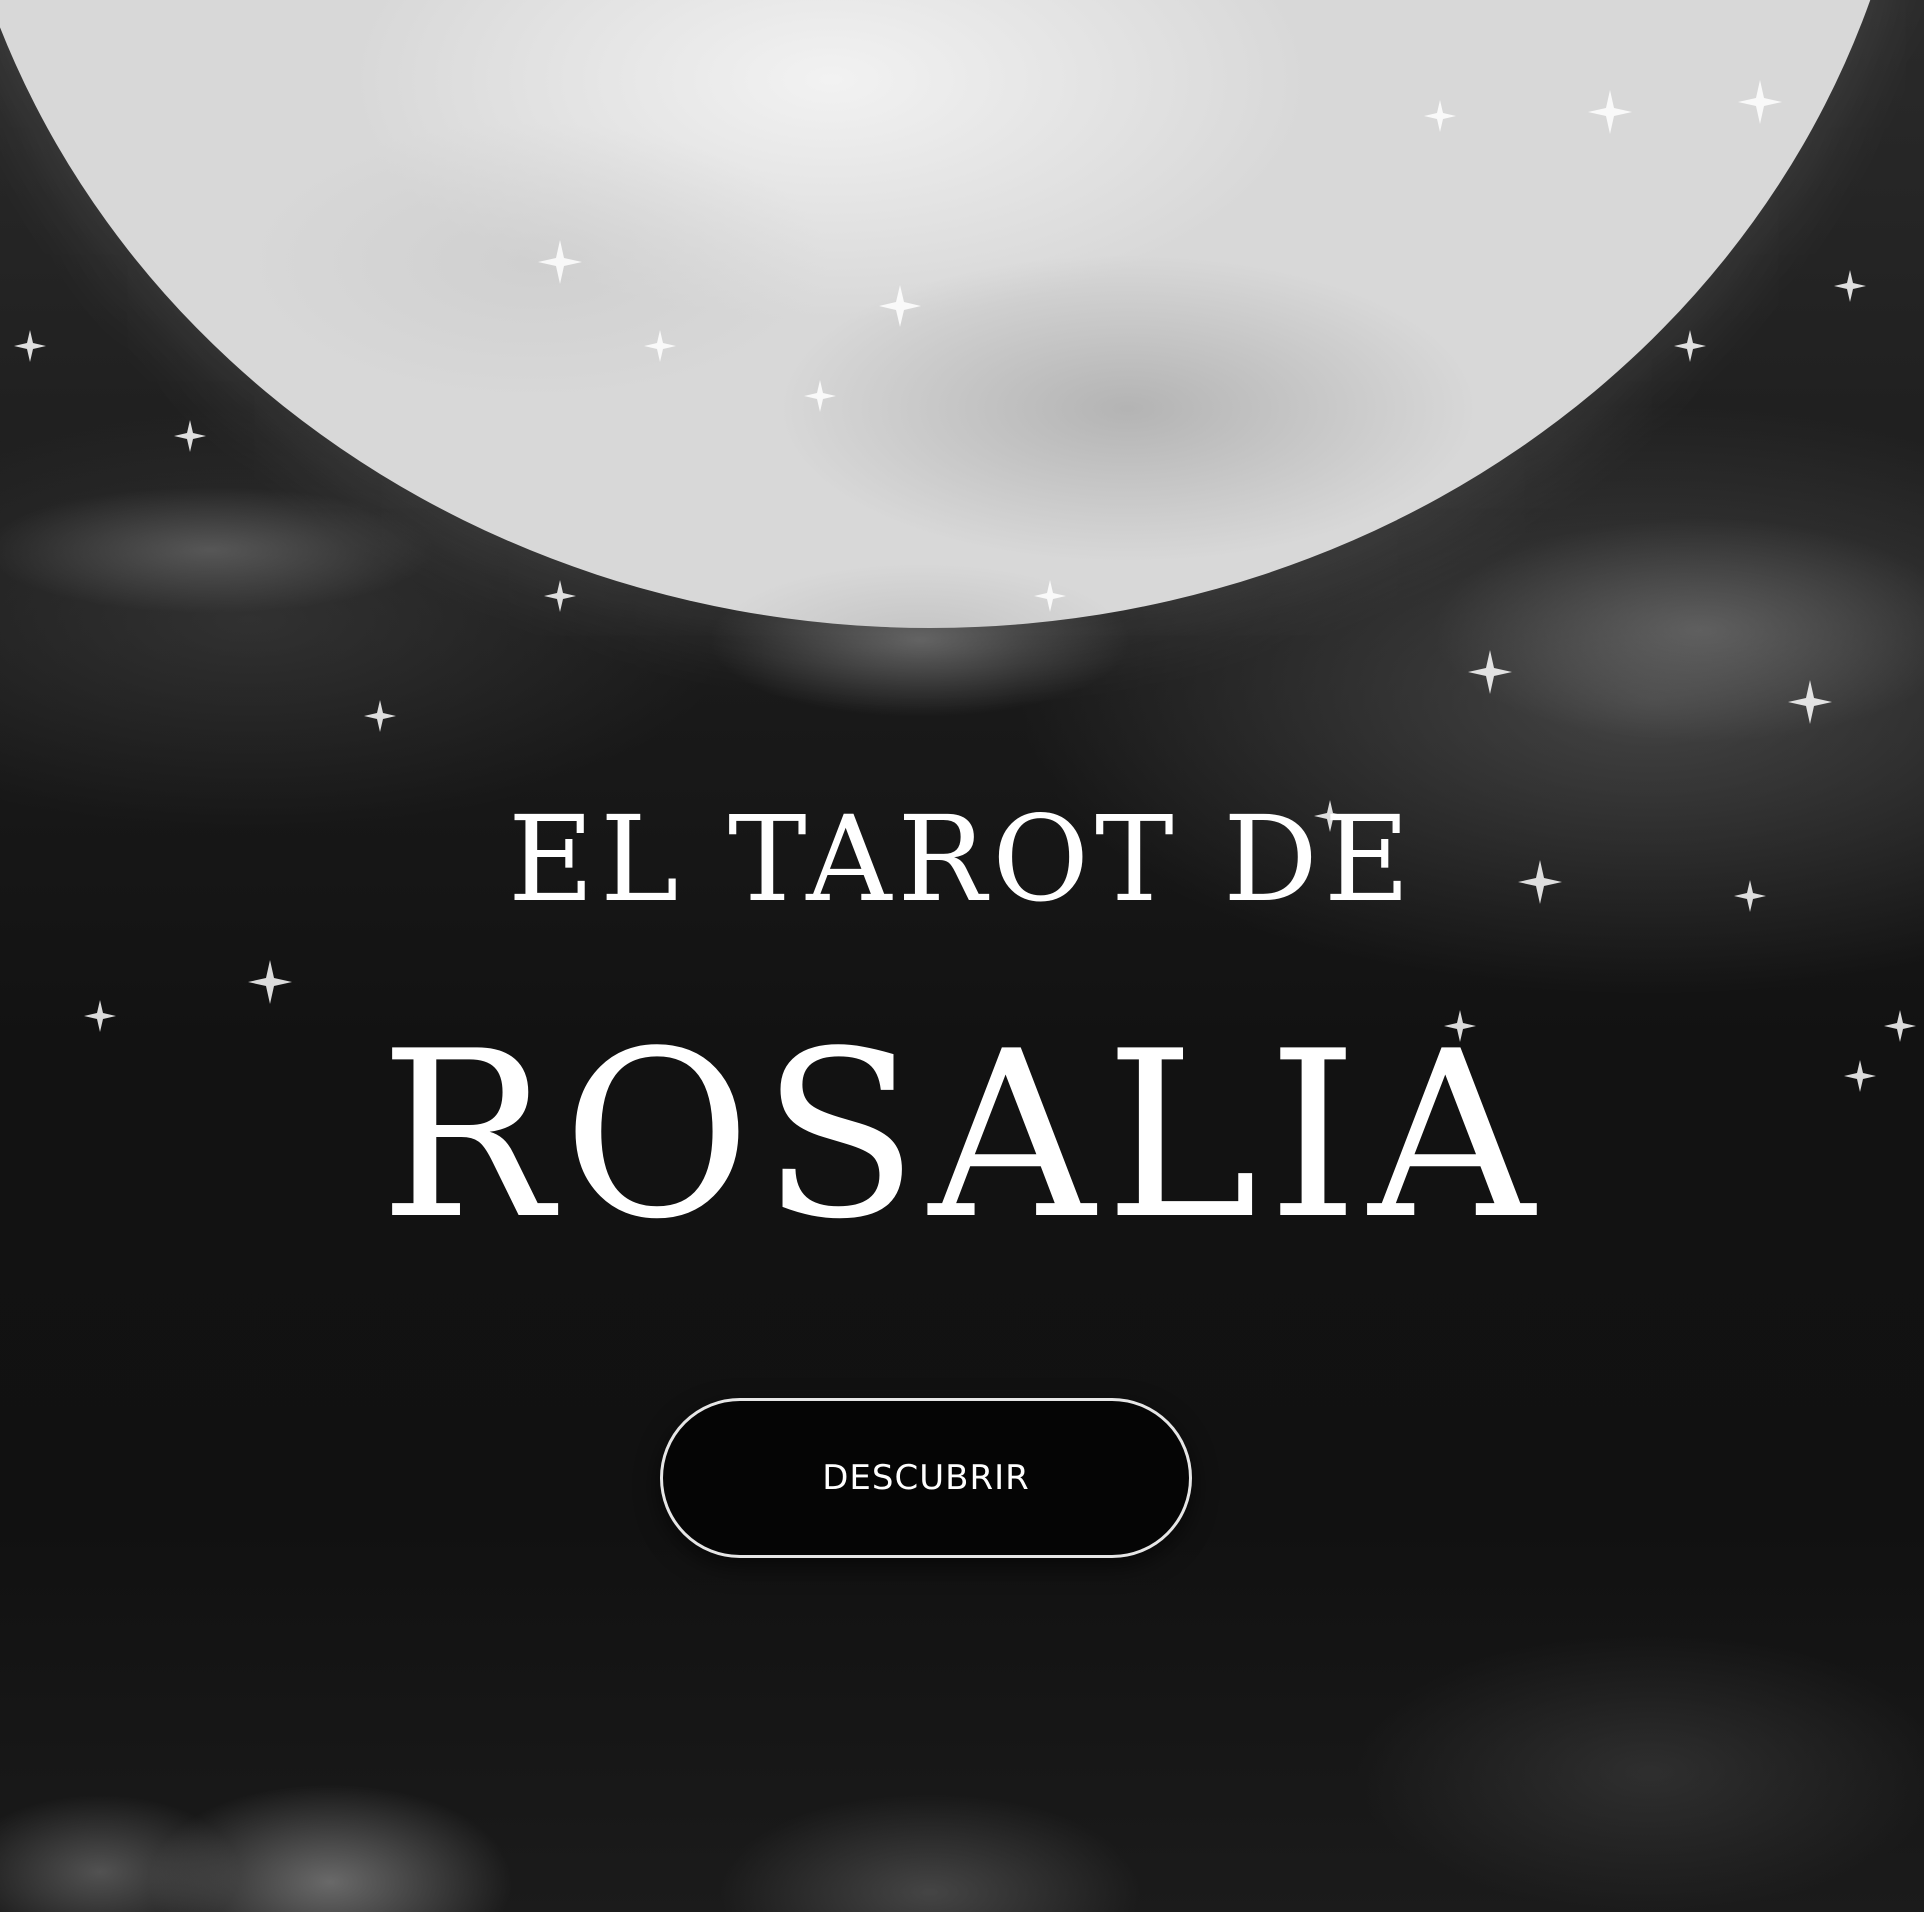 This screenshot has height=1912, width=1924. I want to click on title-line-1: EL TAROT DE, so click(962, 859).